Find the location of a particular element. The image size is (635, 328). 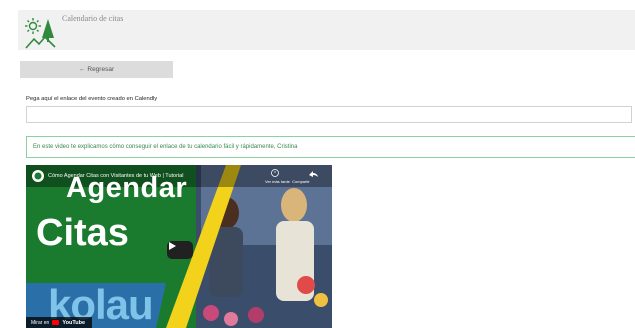

watch-later-label: Ver más tarde is located at coordinates (277, 181).